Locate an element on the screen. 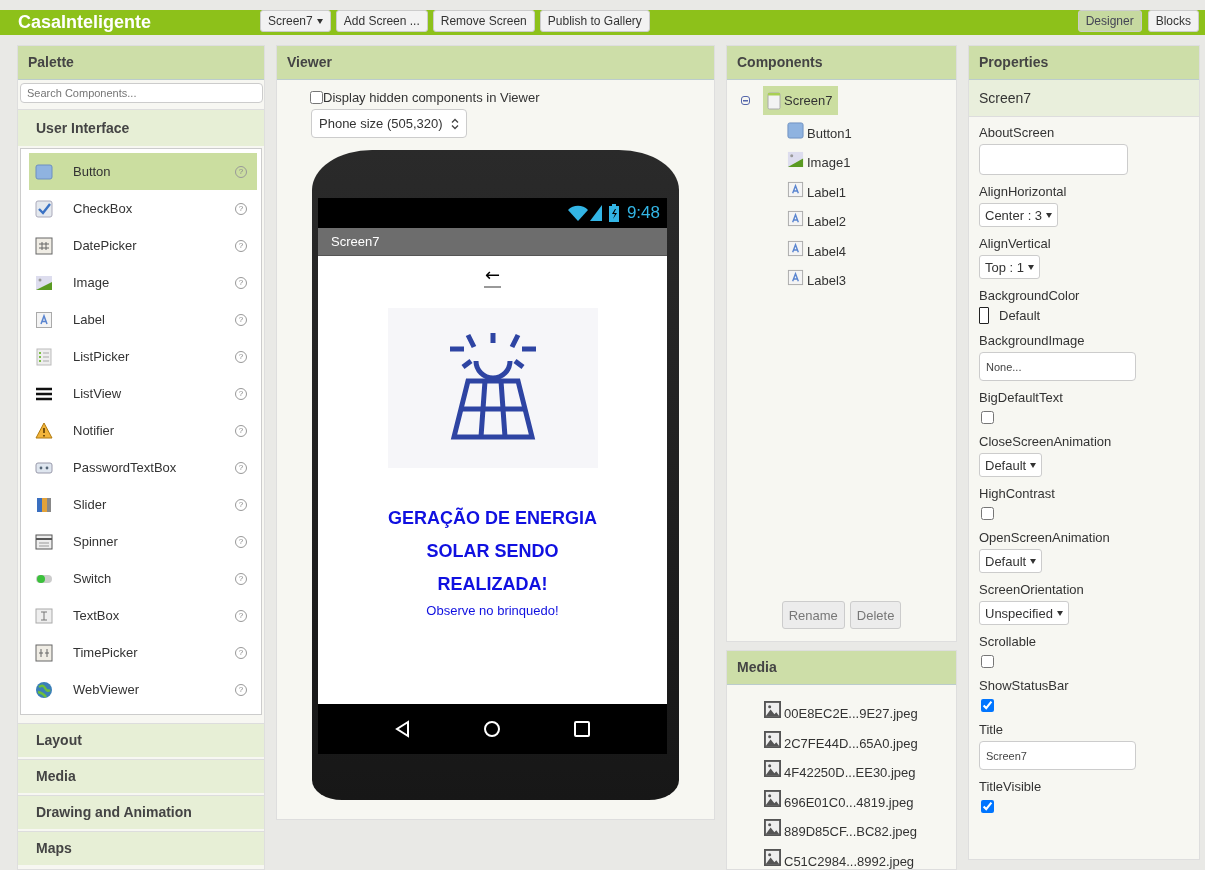 The width and height of the screenshot is (1205, 870). webviewer-component-icon is located at coordinates (44, 689).